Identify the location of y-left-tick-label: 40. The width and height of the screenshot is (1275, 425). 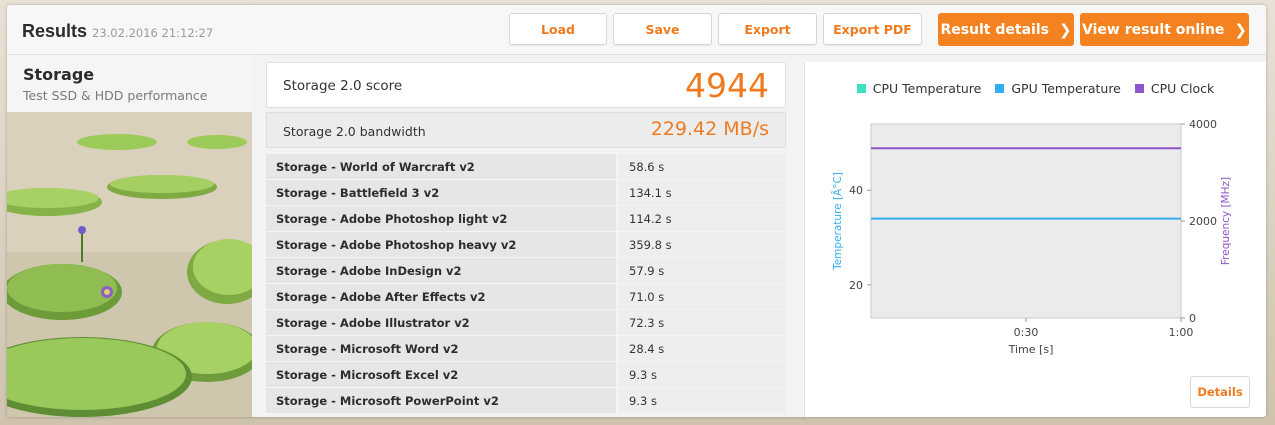
(856, 190).